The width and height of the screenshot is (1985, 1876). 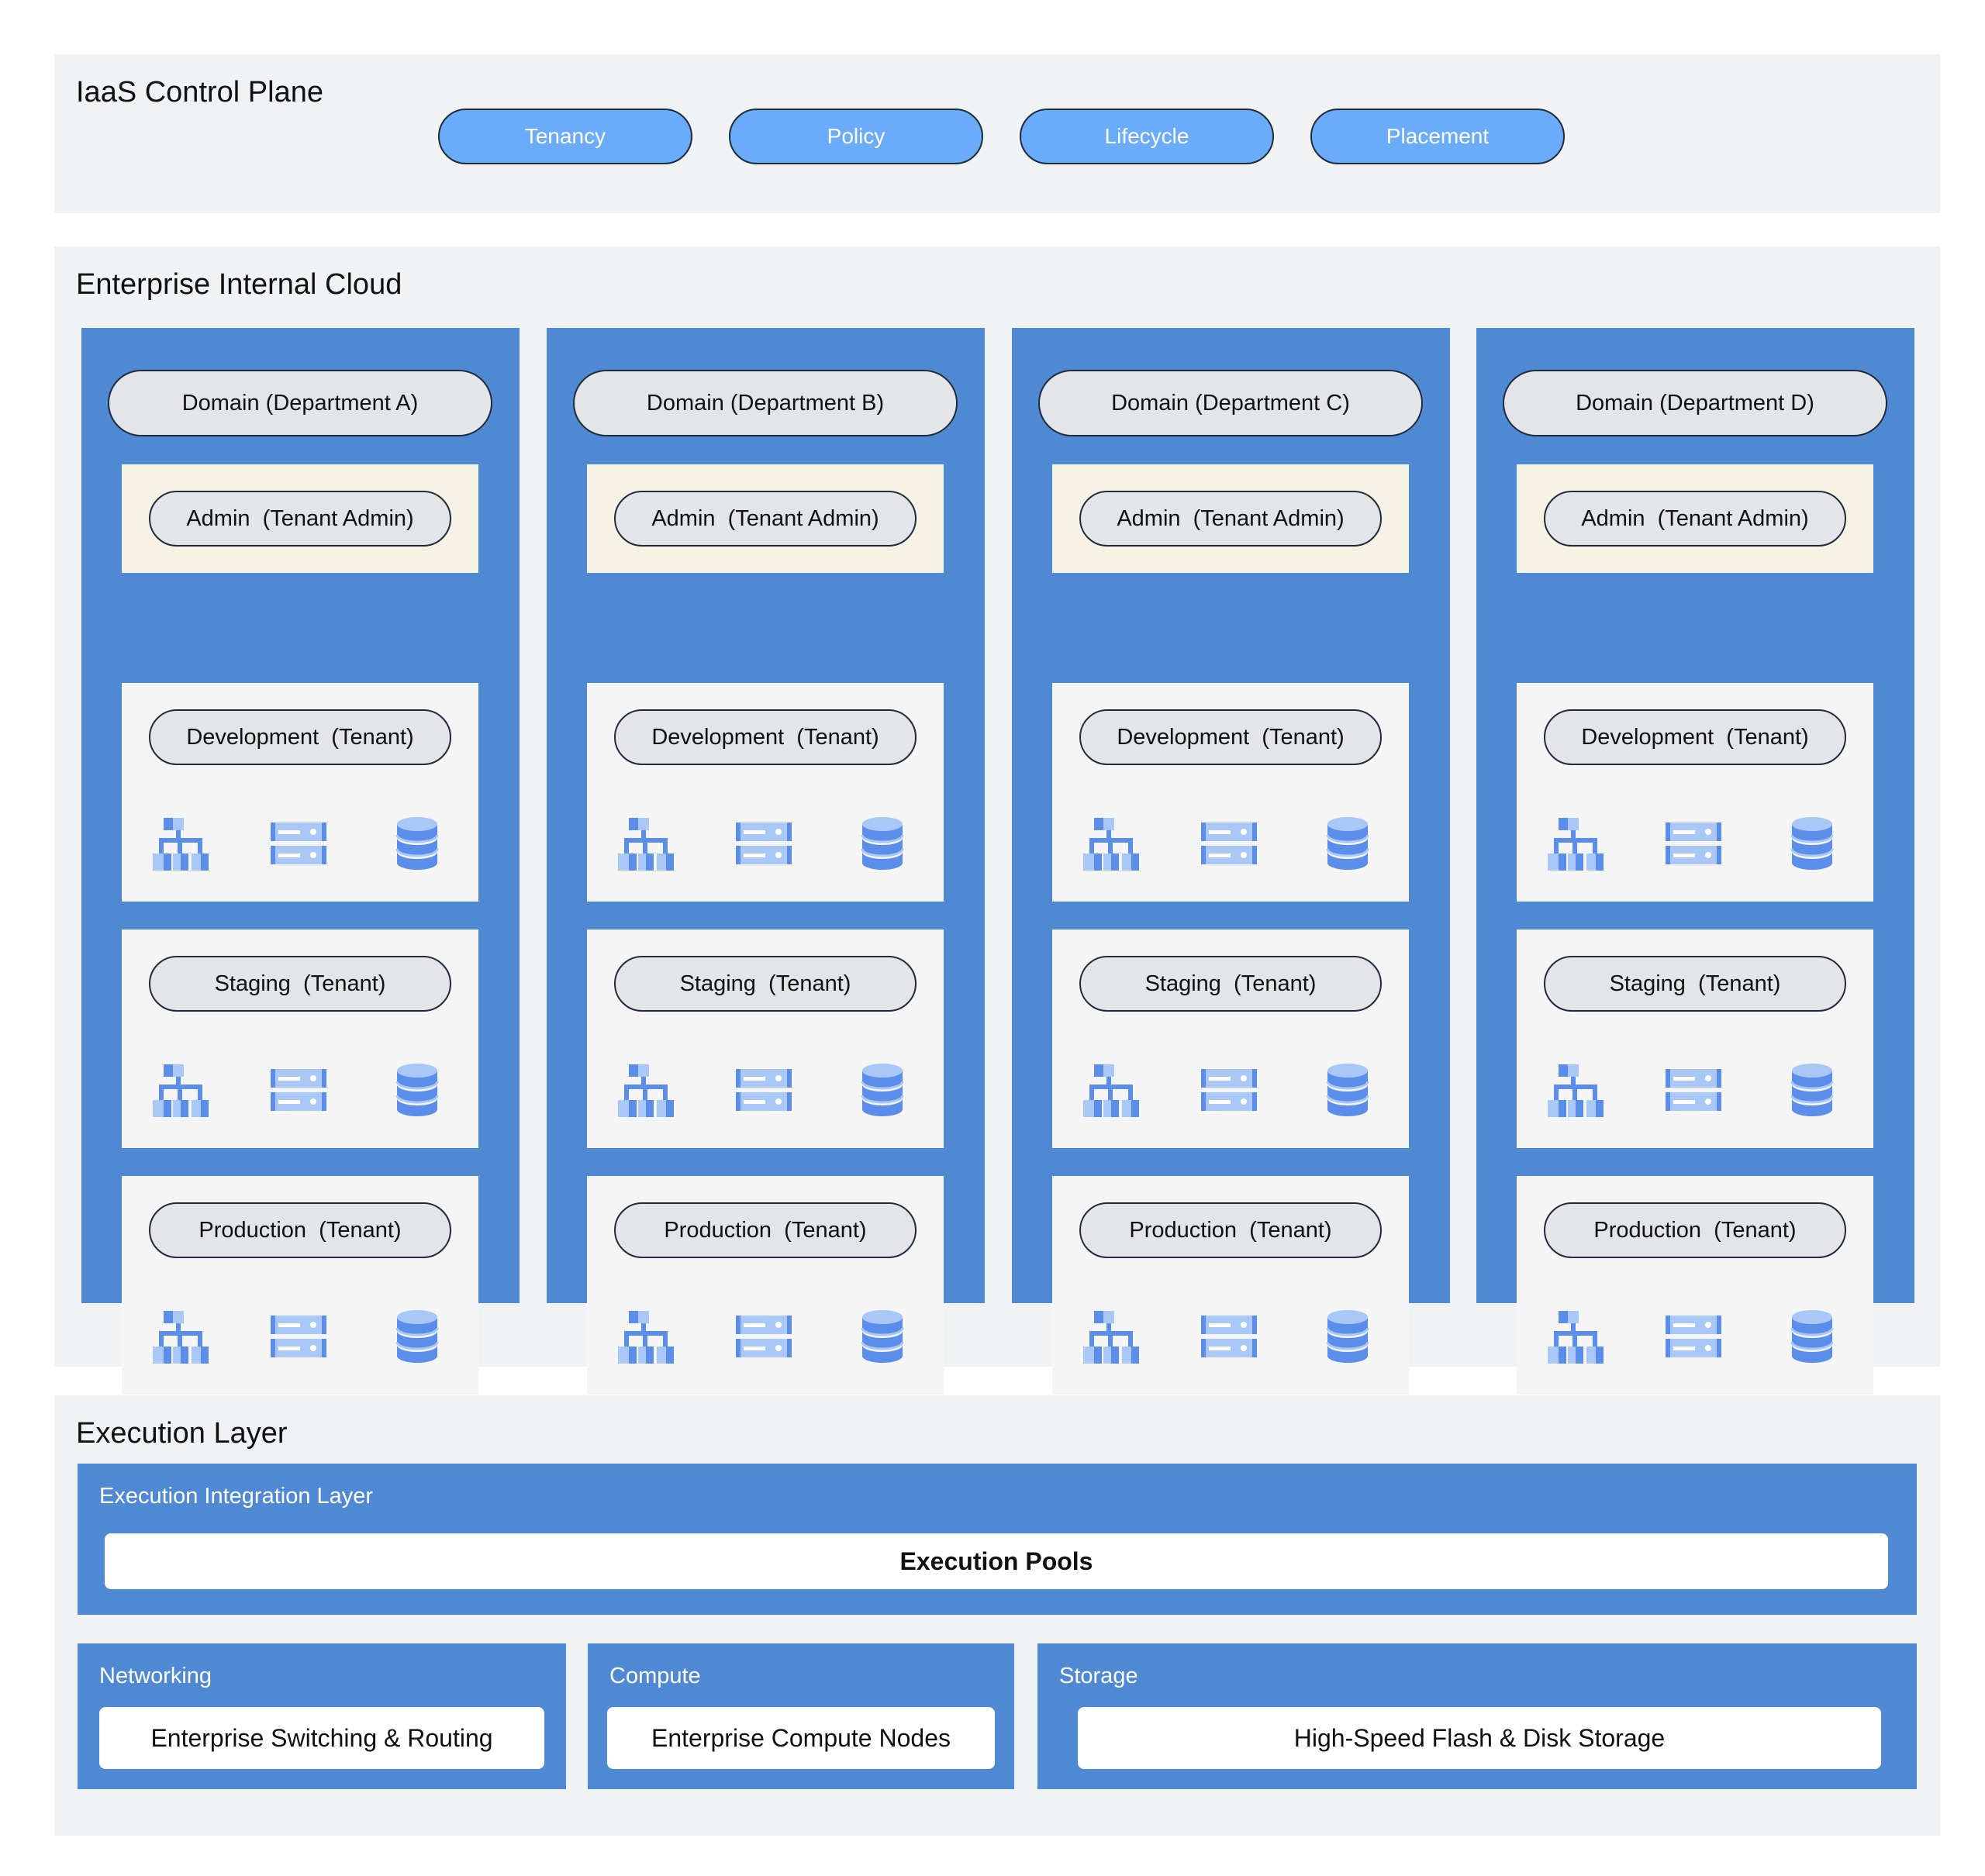 I want to click on enterprise-cloud-title: Enterprise Internal Cloud, so click(x=239, y=284).